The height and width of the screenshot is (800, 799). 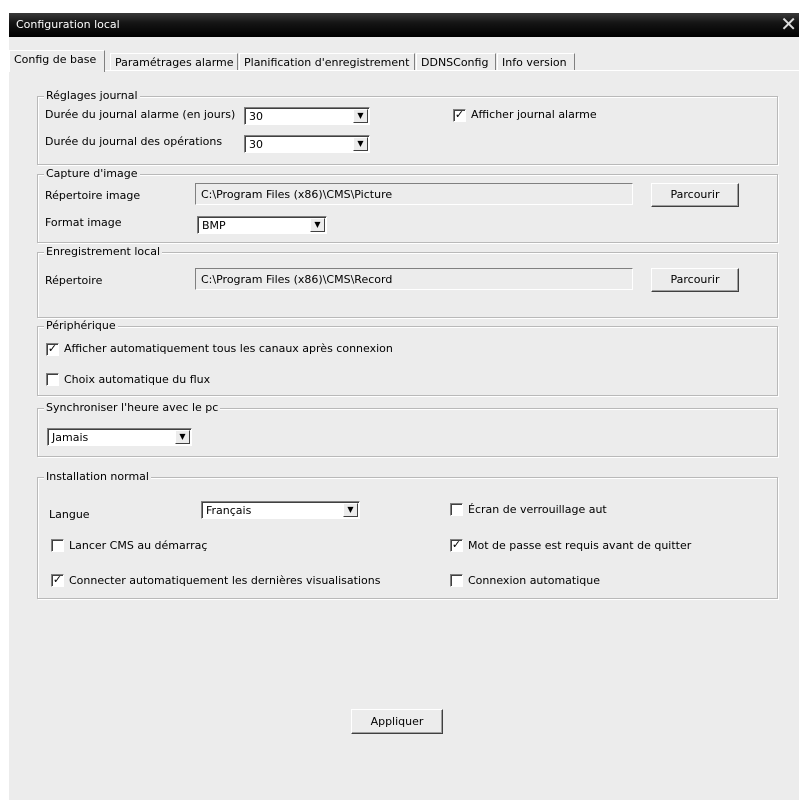 What do you see at coordinates (456, 509) in the screenshot?
I see `lock-screen-checkbox` at bounding box center [456, 509].